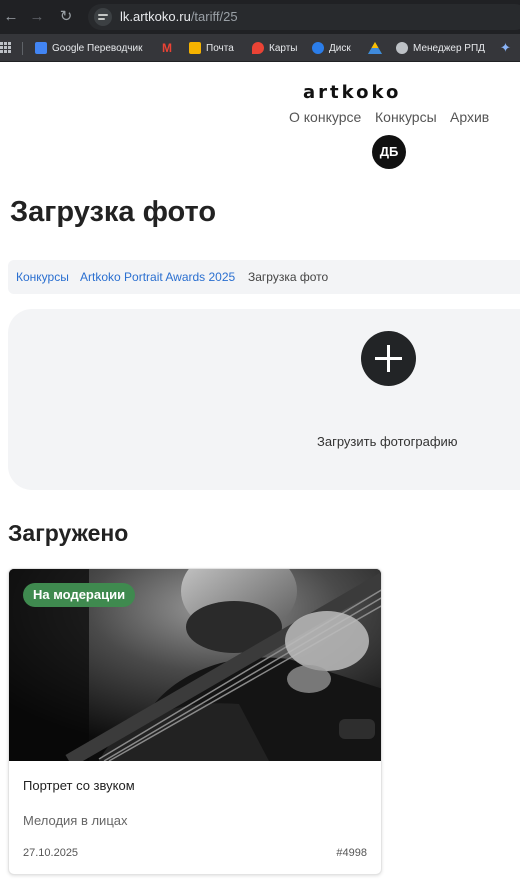  Describe the element at coordinates (75, 820) in the screenshot. I see `photo-nomination: Мелодия в лицах` at that location.